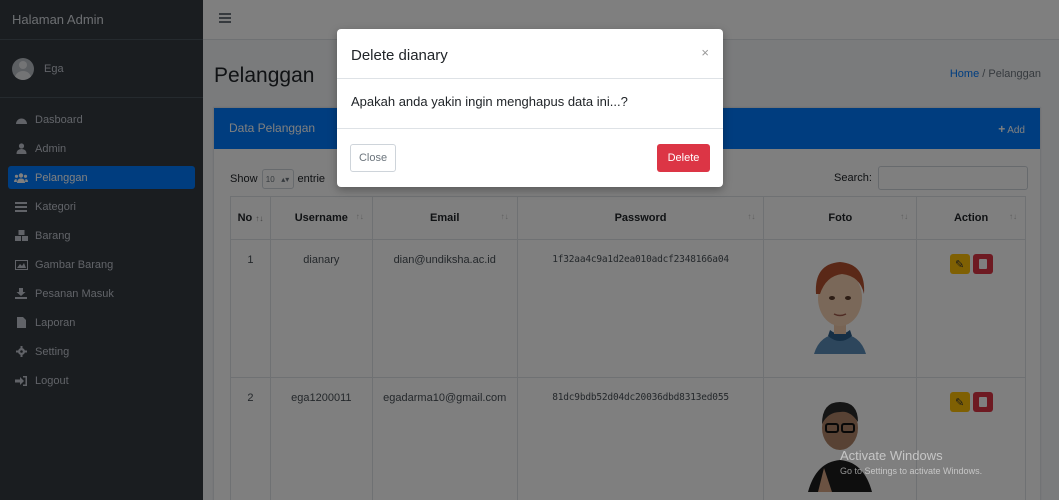 The image size is (1059, 500). I want to click on close-icon: ×, so click(705, 52).